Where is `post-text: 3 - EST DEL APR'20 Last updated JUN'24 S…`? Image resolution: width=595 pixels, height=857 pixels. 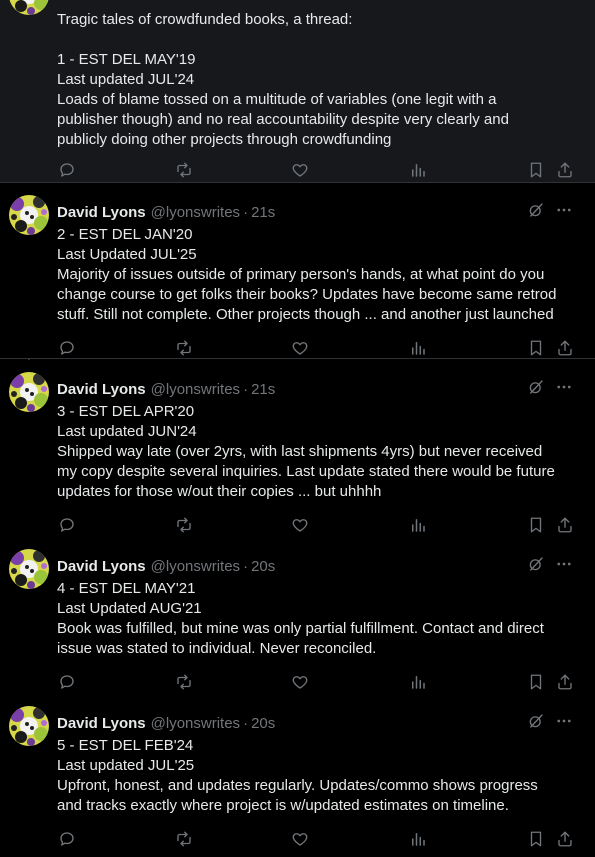
post-text: 3 - EST DEL APR'20 Last updated JUN'24 S… is located at coordinates (306, 451).